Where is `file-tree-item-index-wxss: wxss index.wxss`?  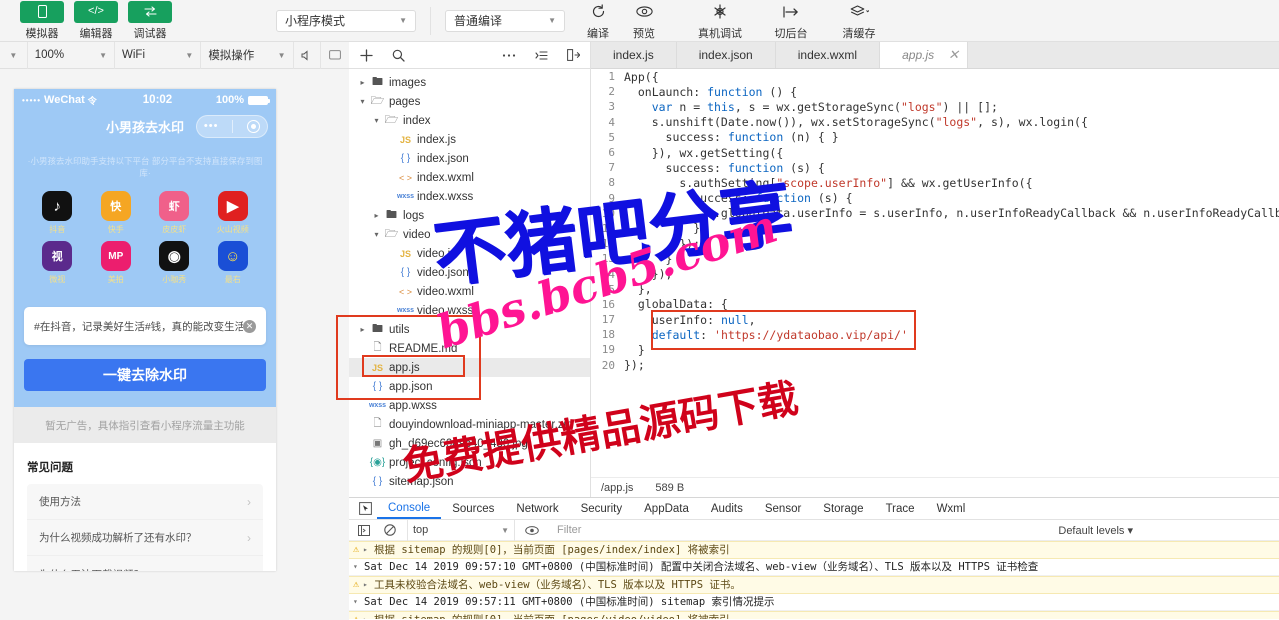 file-tree-item-index-wxss: wxss index.wxss is located at coordinates (469, 196).